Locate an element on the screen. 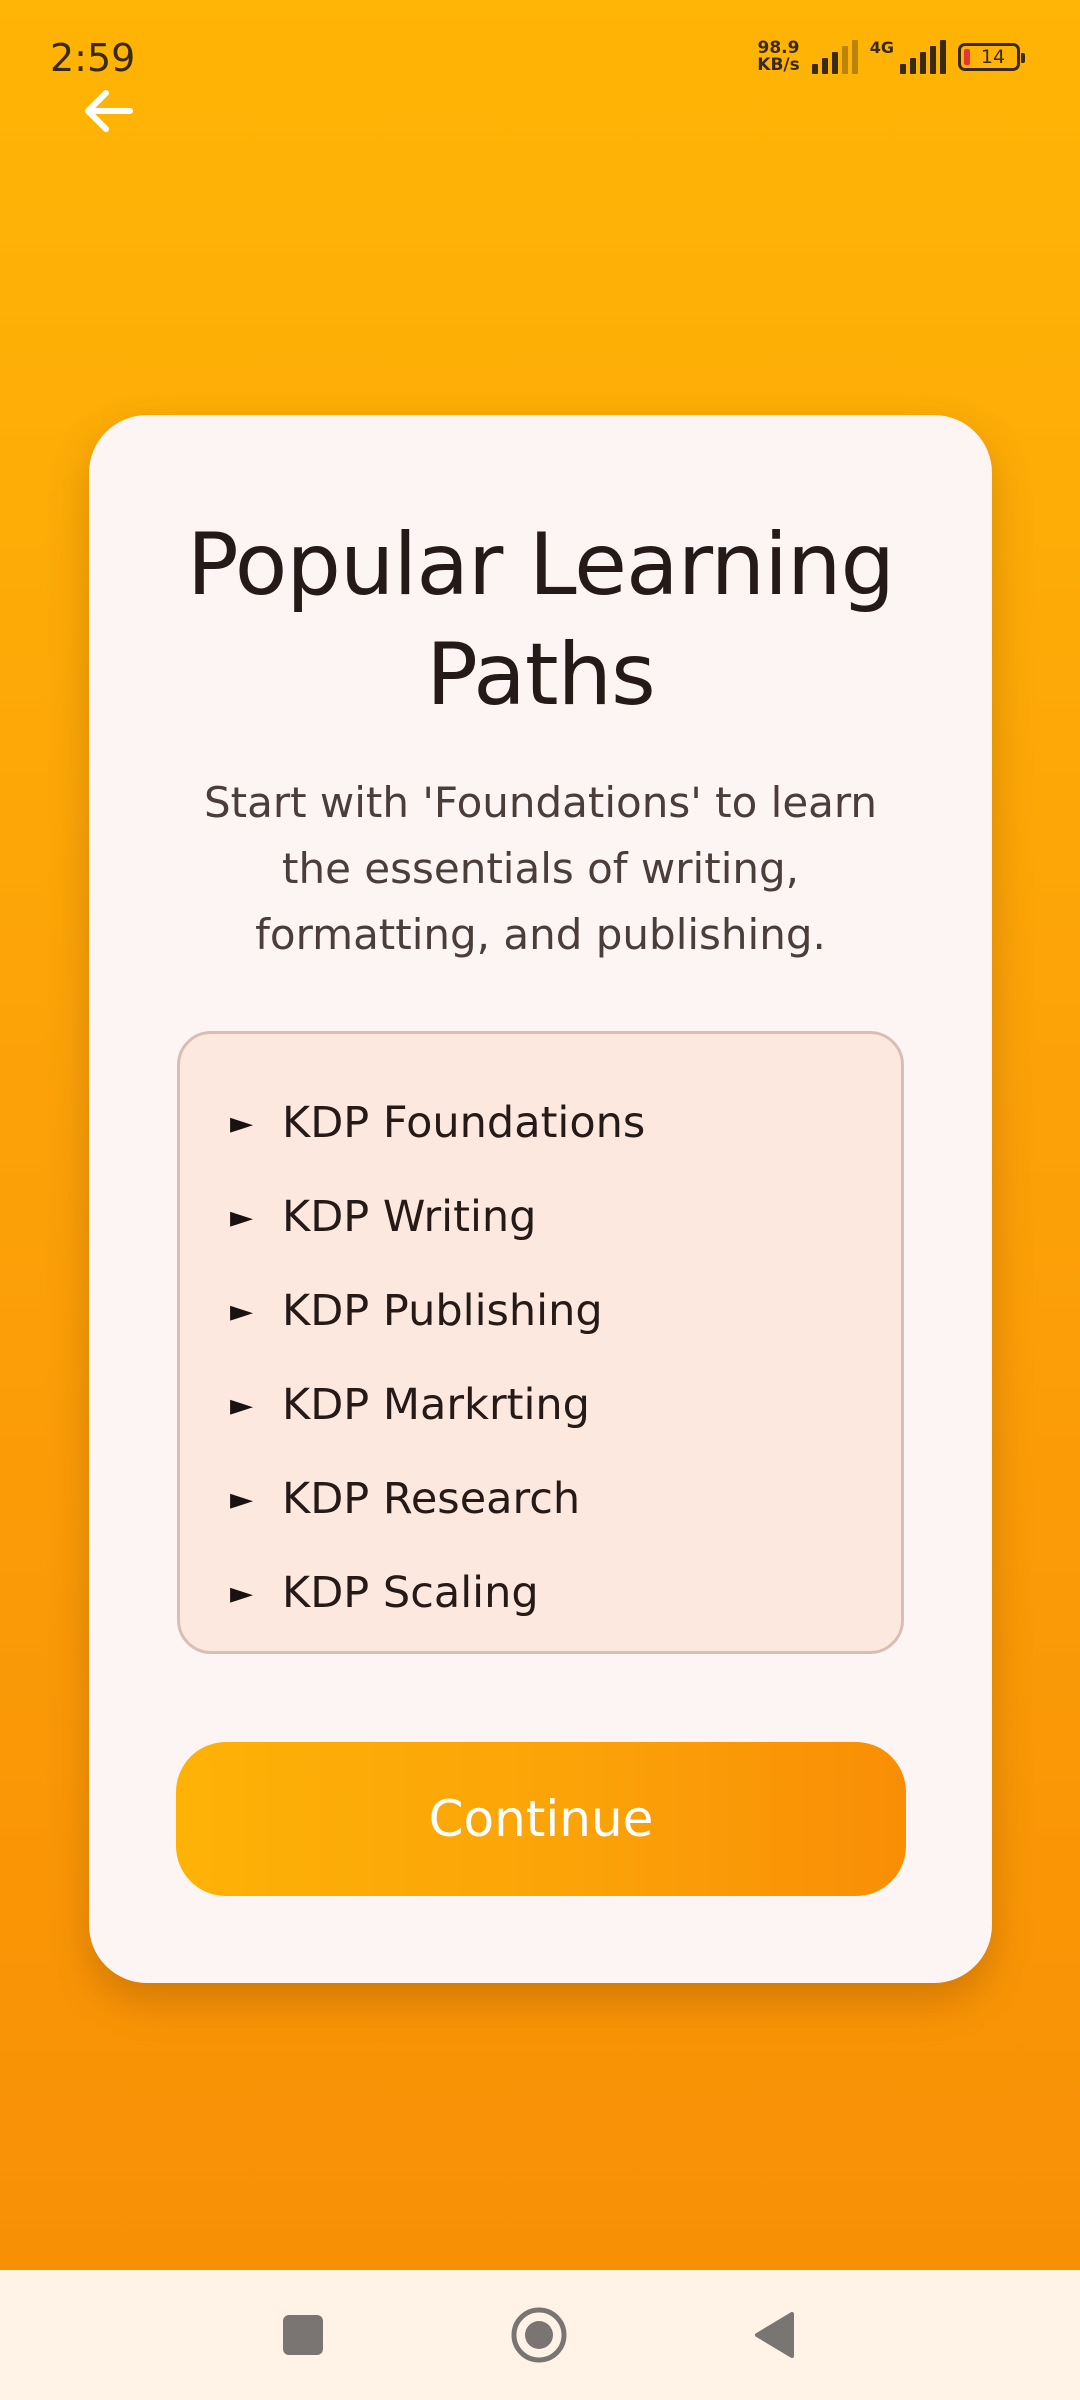 The width and height of the screenshot is (1080, 2400). path-item-marketing: ► KDP Markrting is located at coordinates (565, 1405).